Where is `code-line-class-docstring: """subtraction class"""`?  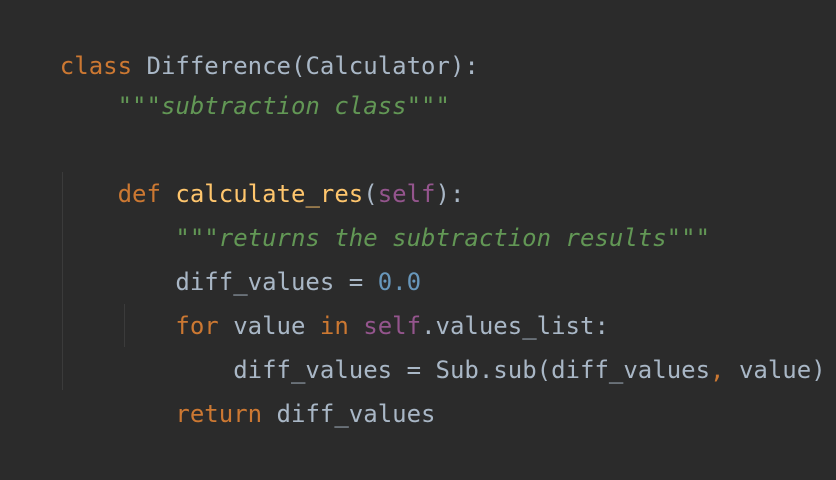
code-line-class-docstring: """subtraction class""" is located at coordinates (226, 80).